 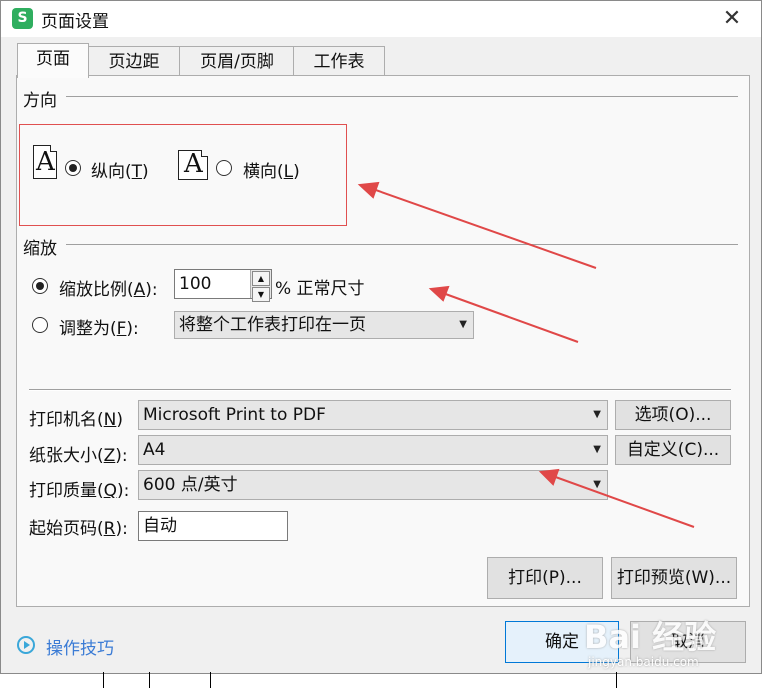 What do you see at coordinates (650, 637) in the screenshot?
I see `baidu-watermark: Bai 经验` at bounding box center [650, 637].